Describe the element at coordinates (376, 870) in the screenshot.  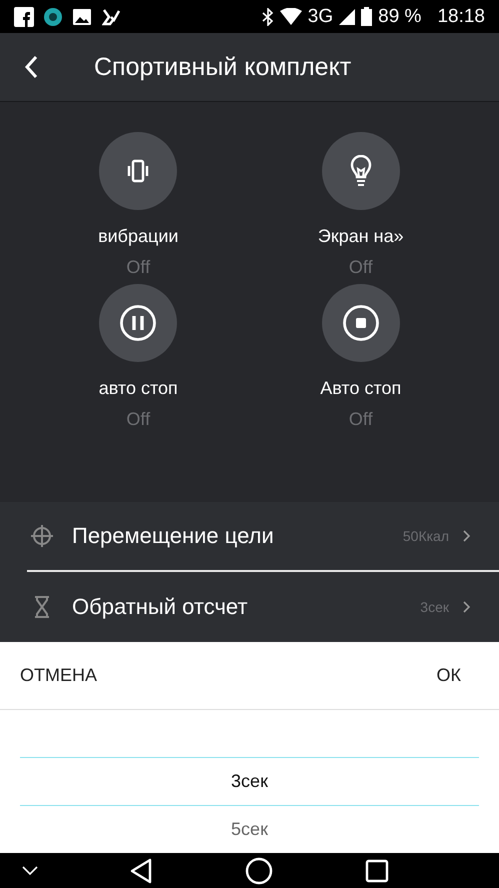
I see `recents-icon` at that location.